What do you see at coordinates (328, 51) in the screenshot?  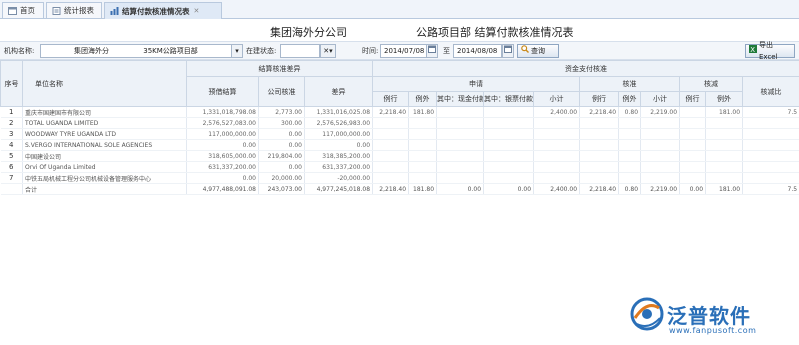 I see `status-dropdown-button: ✕▾` at bounding box center [328, 51].